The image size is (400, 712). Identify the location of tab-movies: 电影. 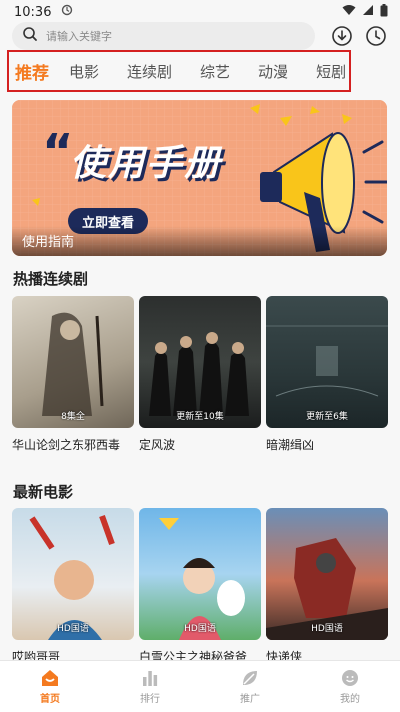
(84, 71).